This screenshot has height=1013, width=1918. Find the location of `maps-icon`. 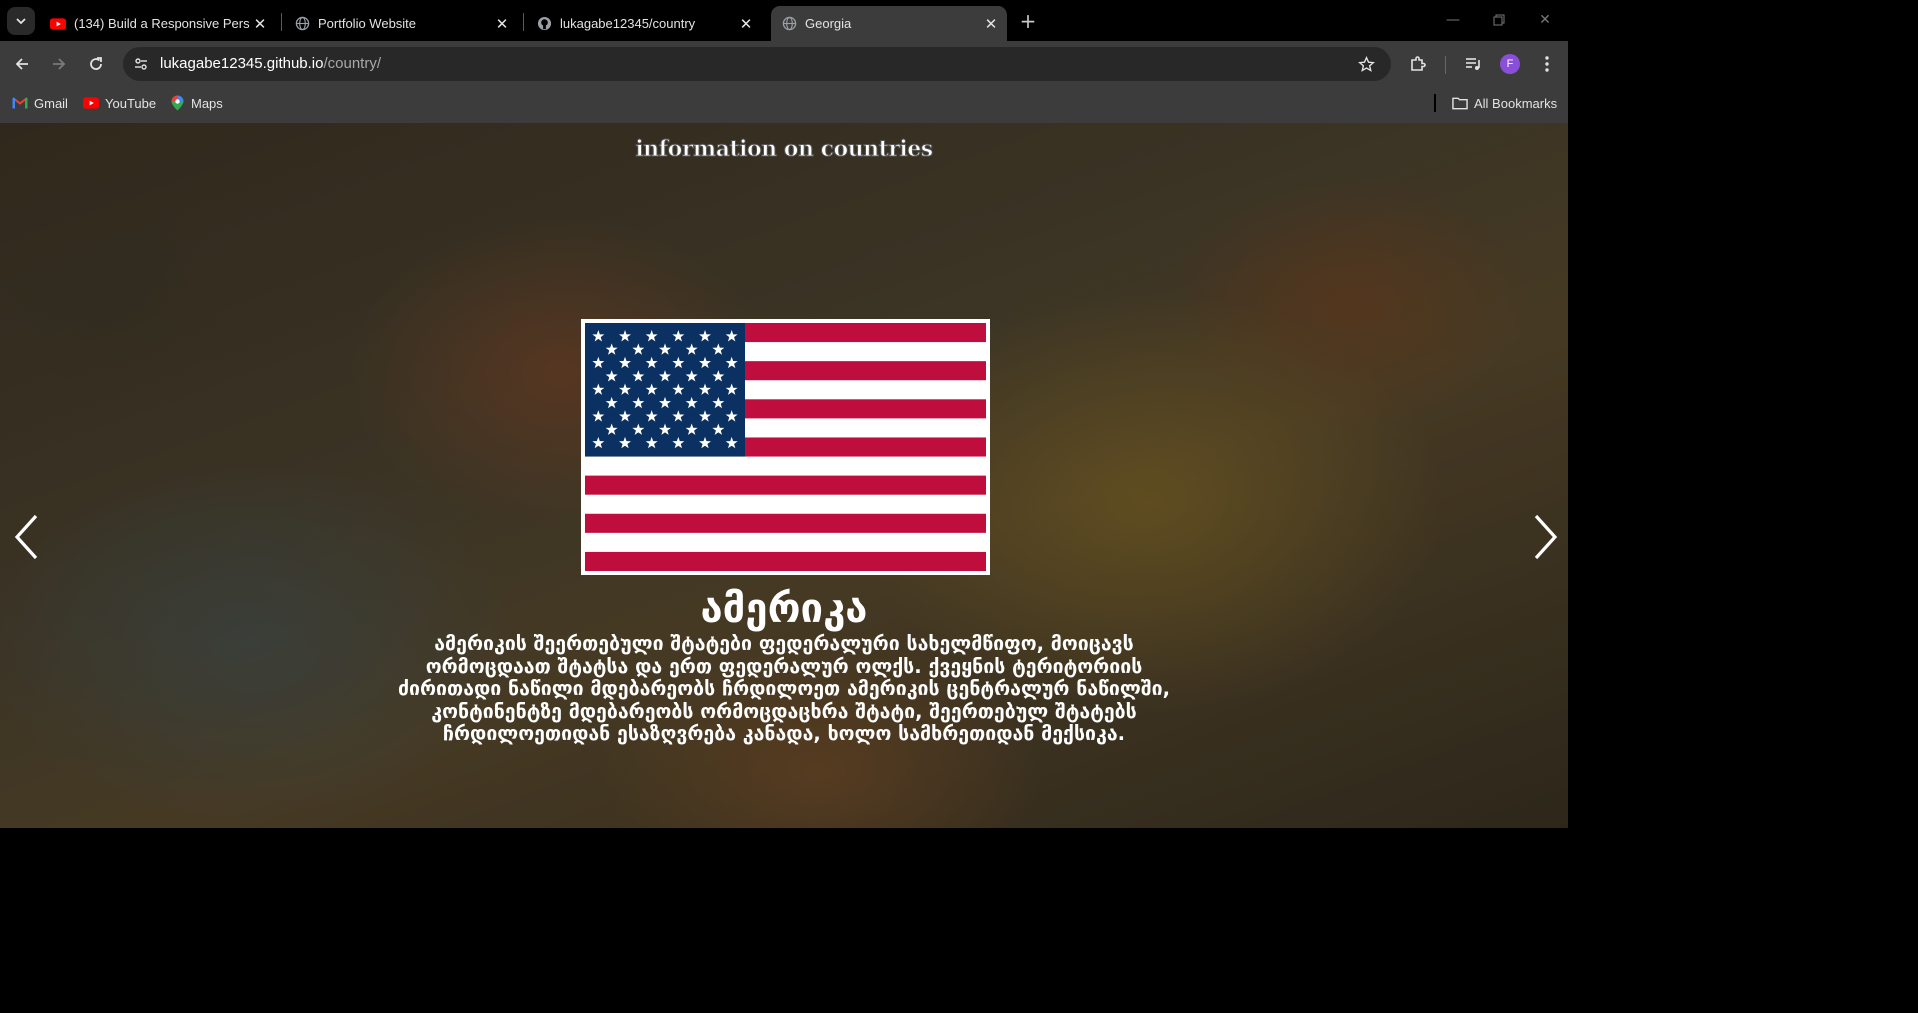

maps-icon is located at coordinates (177, 103).